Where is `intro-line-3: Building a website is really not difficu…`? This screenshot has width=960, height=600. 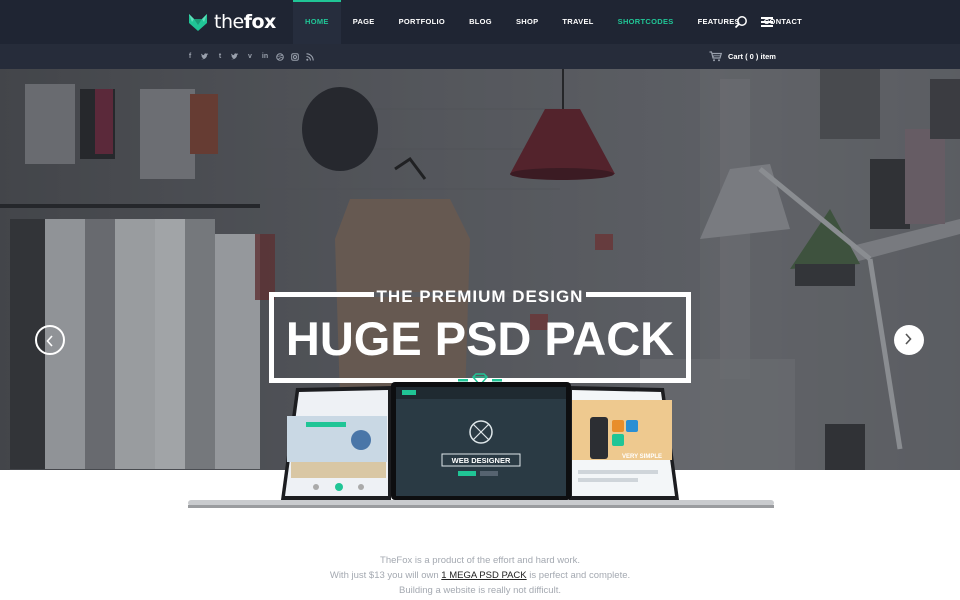 intro-line-3: Building a website is really not difficu… is located at coordinates (480, 590).